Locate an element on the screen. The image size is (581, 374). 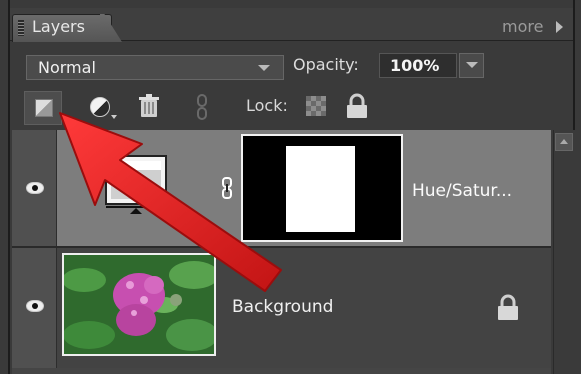
more-menu-button: more is located at coordinates (522, 26).